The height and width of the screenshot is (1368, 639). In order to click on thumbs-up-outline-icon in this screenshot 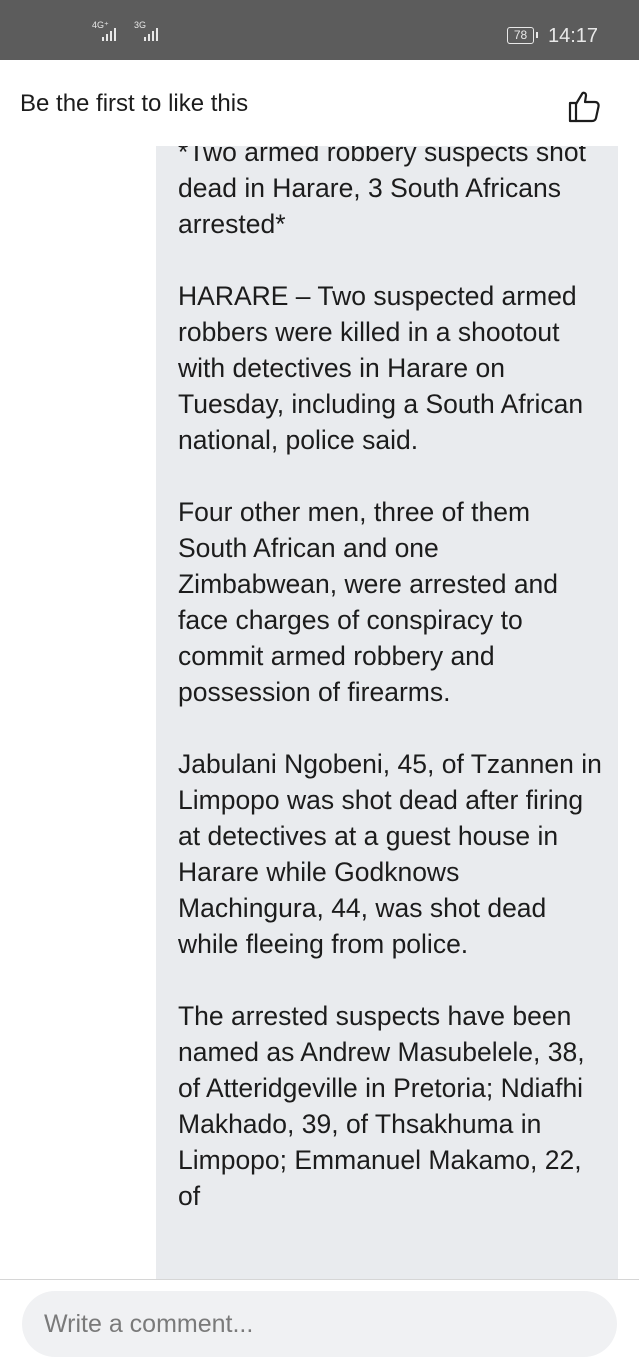, I will do `click(584, 107)`.